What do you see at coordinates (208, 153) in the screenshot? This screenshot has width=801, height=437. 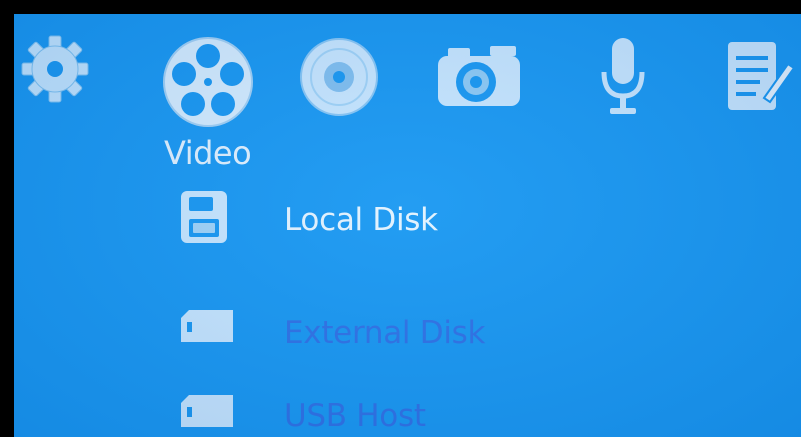 I see `selected-category-caption: Video` at bounding box center [208, 153].